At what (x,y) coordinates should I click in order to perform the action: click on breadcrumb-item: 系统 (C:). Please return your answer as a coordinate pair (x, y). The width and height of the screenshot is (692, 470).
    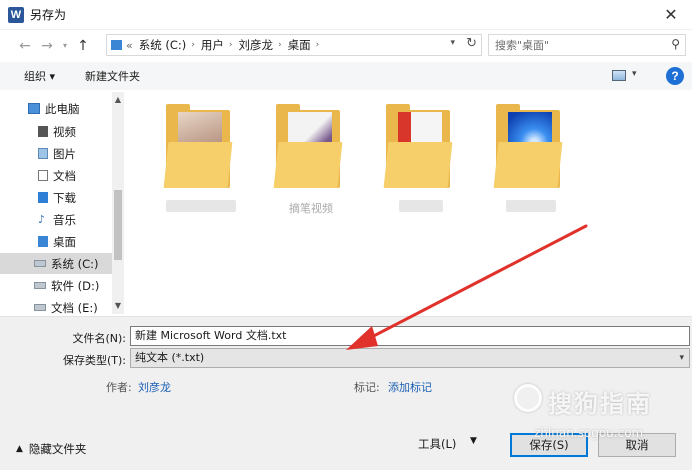
    Looking at the image, I should click on (163, 45).